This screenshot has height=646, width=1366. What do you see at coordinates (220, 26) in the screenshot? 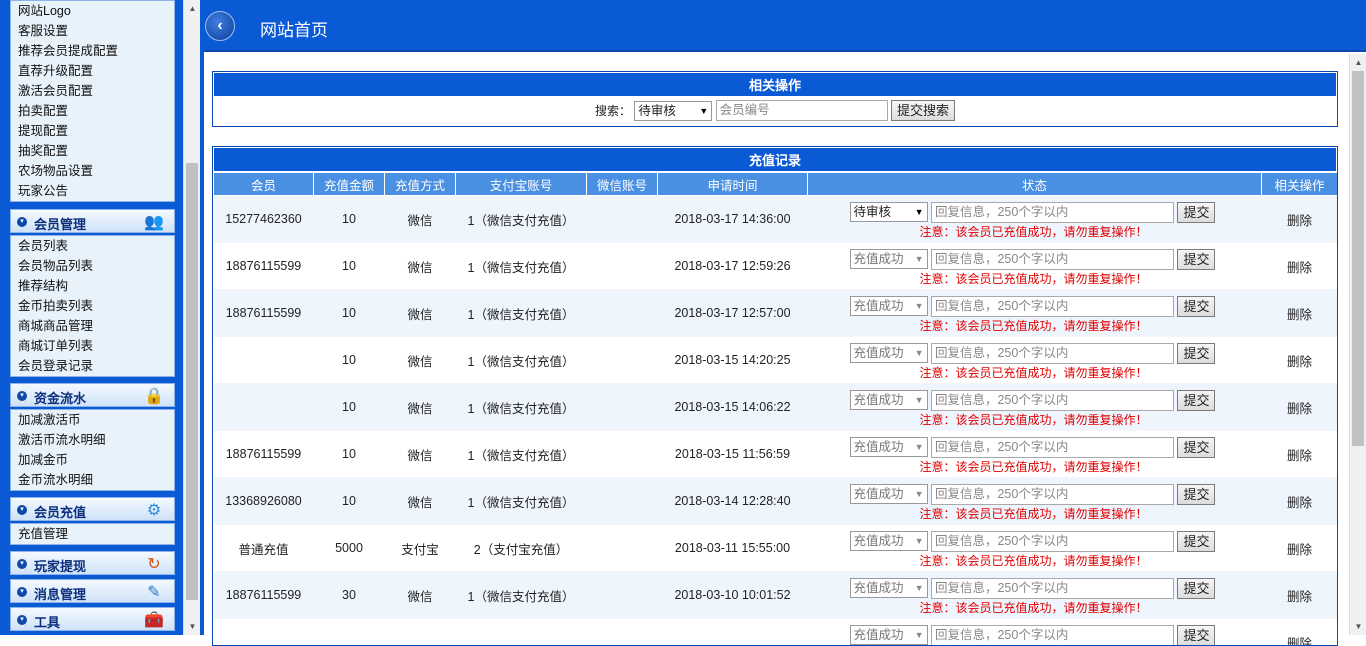
I see `chevron-left-icon: ‹` at bounding box center [220, 26].